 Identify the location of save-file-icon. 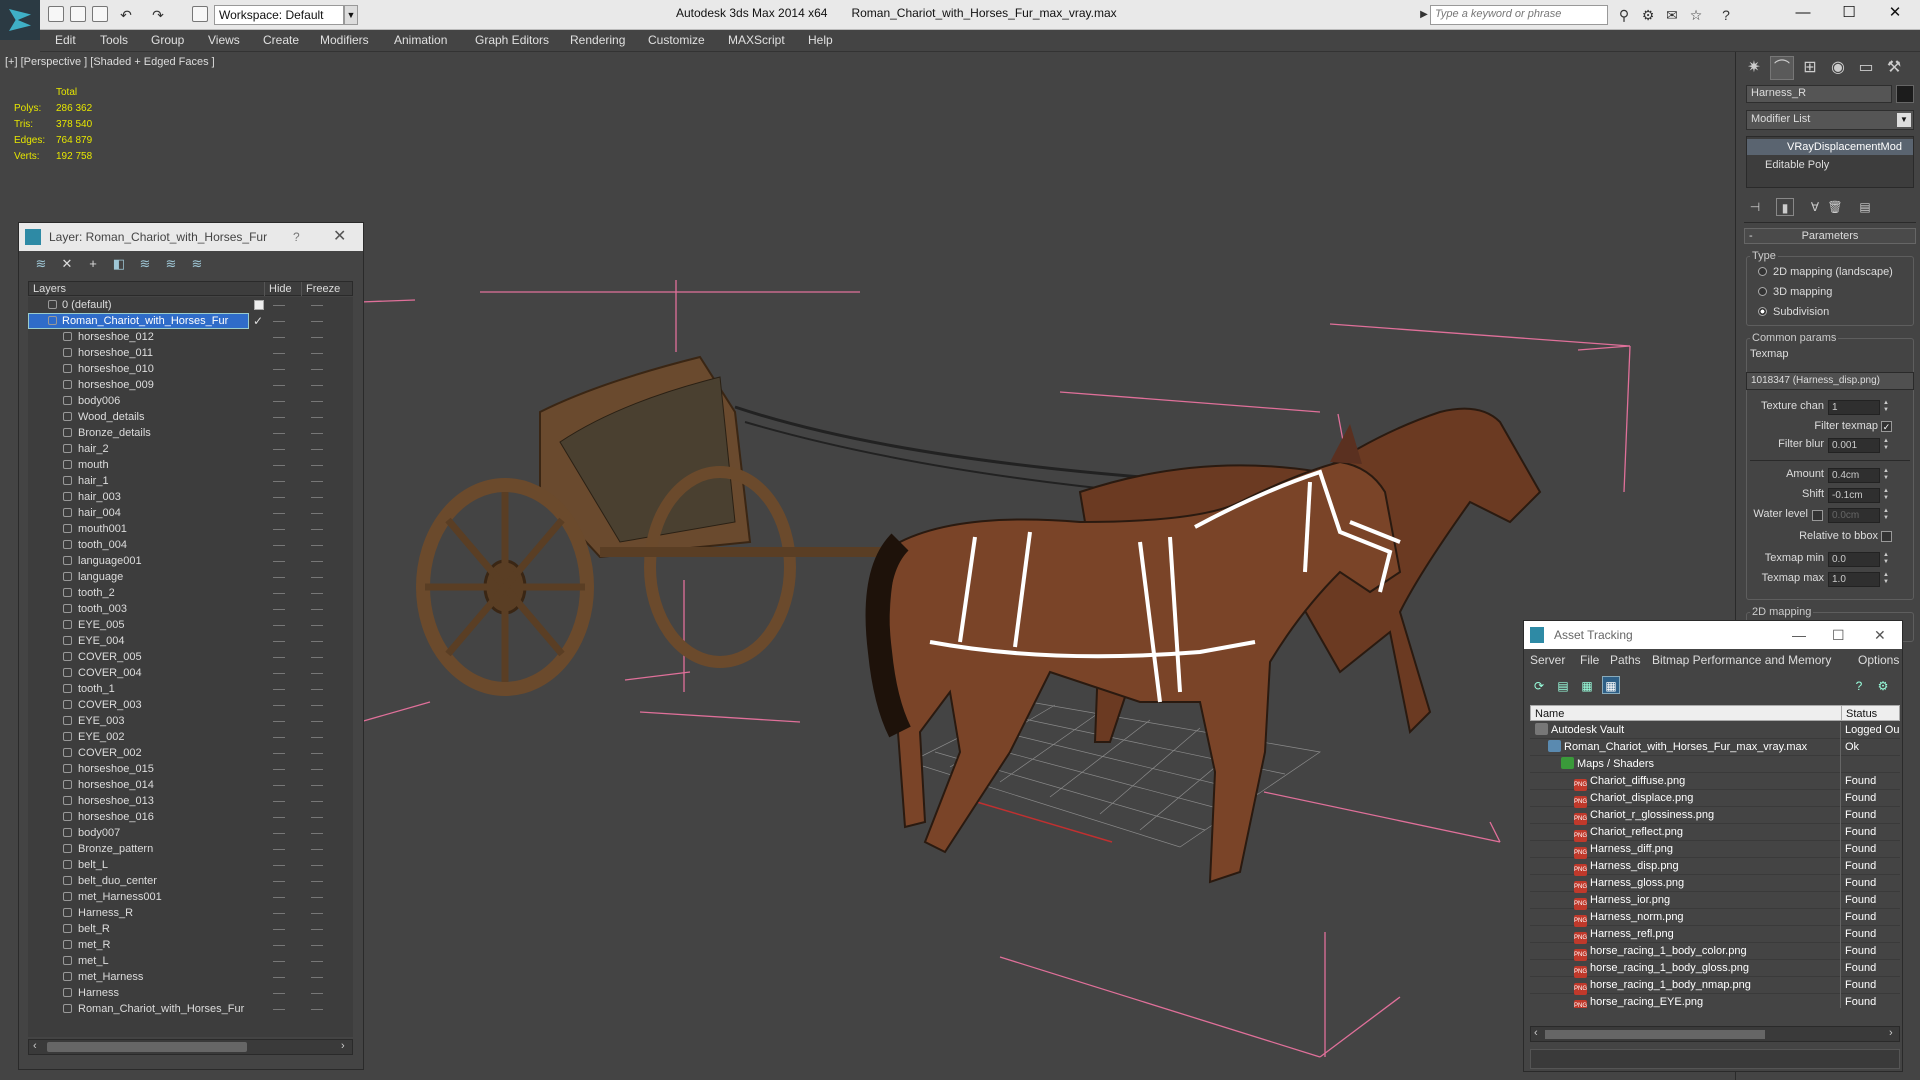
(100, 14).